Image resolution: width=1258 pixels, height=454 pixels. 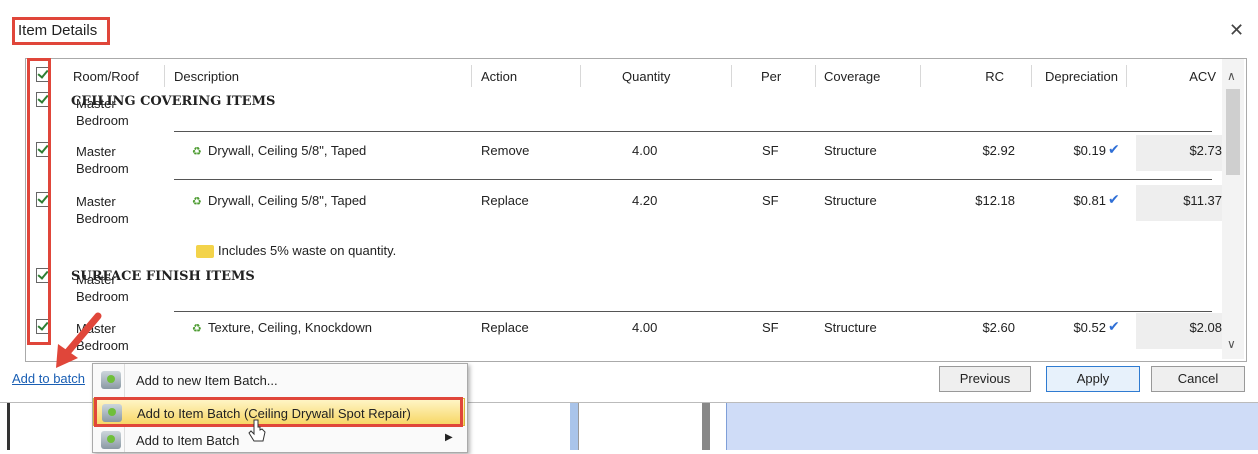 I want to click on note-text: Includes 5% waste on quantity., so click(x=307, y=250).